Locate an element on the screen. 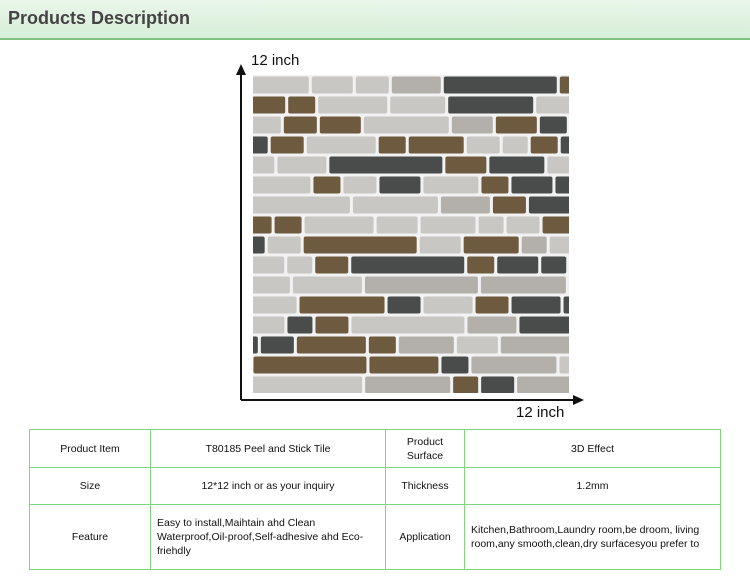  label-thickness: Thickness is located at coordinates (425, 486).